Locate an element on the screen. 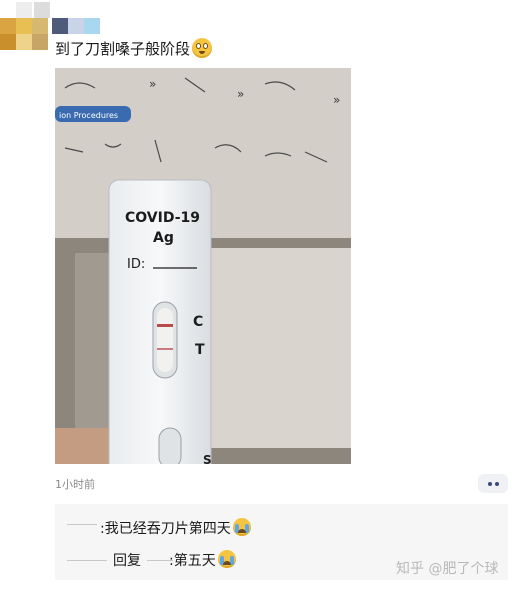 This screenshot has height=592, width=521. marker-t: T is located at coordinates (200, 350).